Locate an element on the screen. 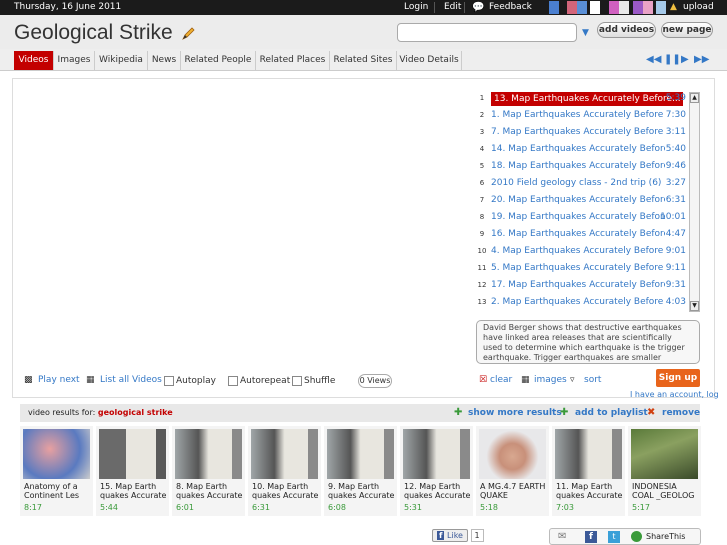  autoplay-checkbox is located at coordinates (169, 381).